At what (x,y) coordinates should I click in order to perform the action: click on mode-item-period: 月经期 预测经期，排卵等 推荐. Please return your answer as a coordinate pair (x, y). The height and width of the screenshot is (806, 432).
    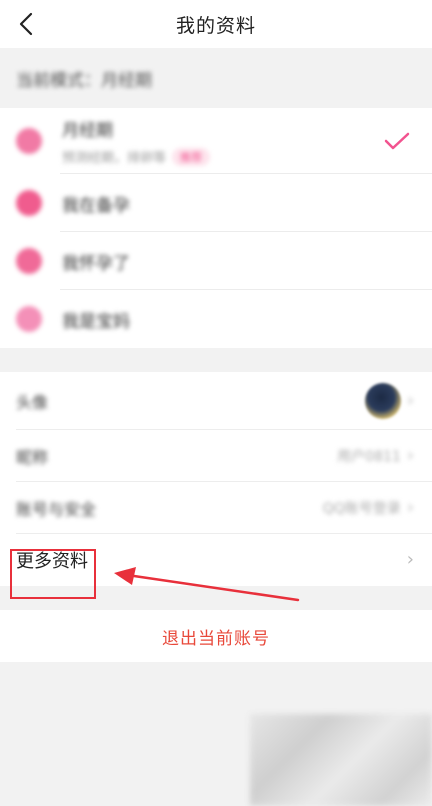
    Looking at the image, I should click on (216, 141).